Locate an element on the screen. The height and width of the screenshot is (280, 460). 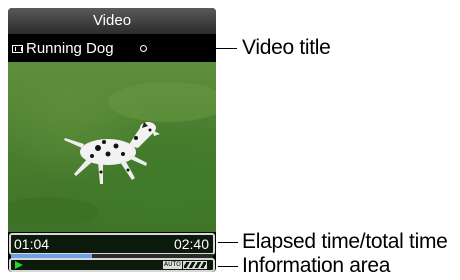
total-time: 02:40 is located at coordinates (191, 244).